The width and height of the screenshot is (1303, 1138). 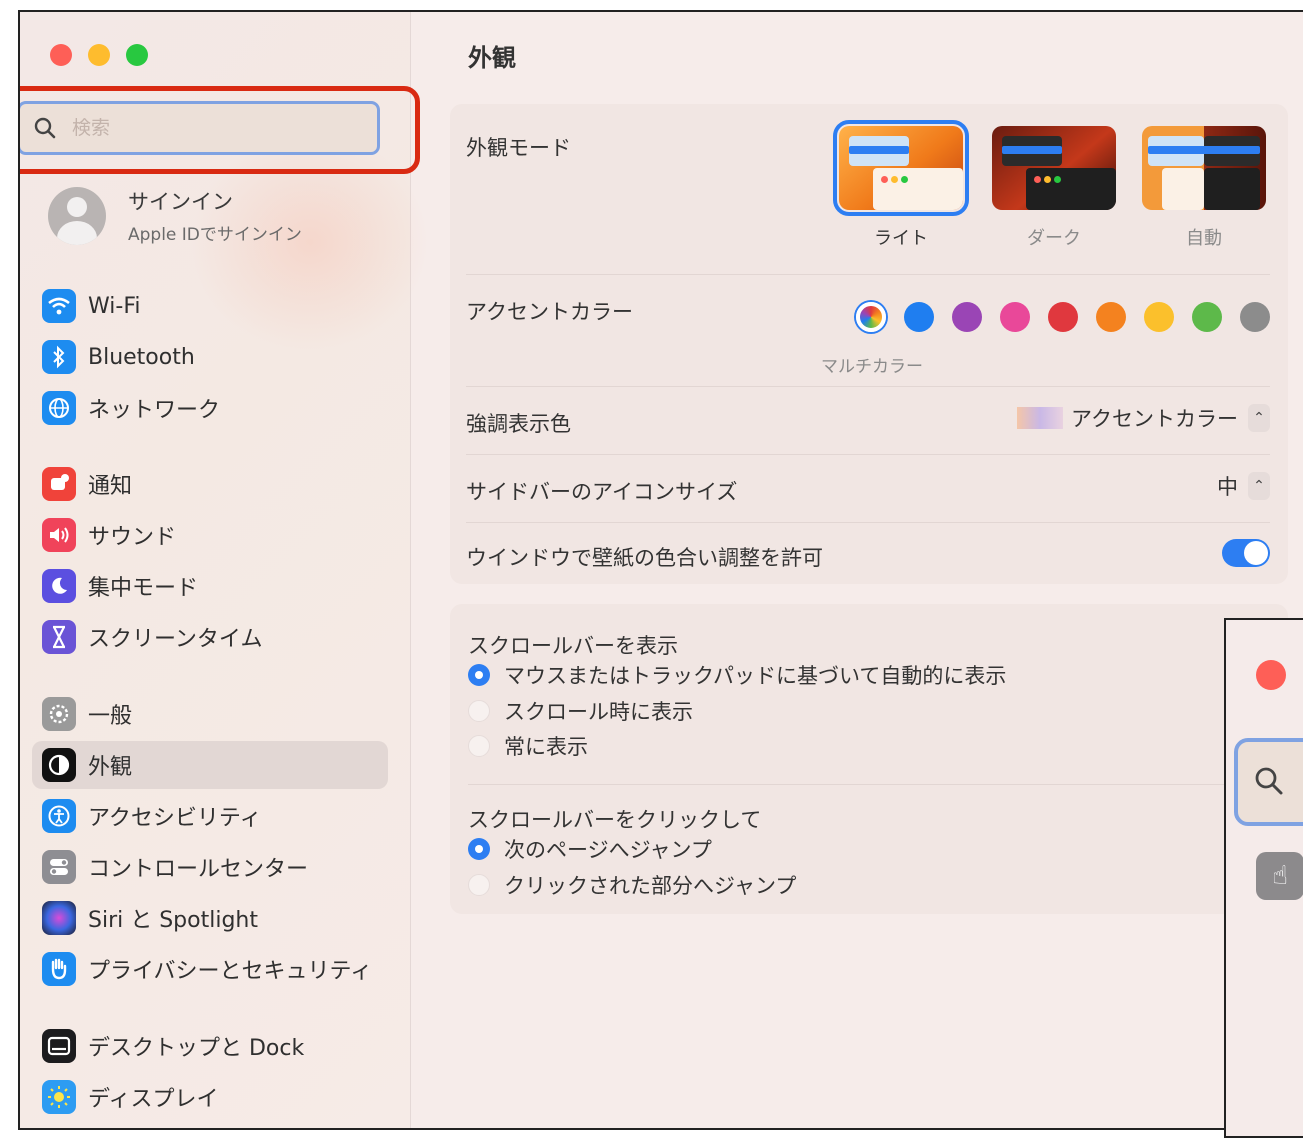 I want to click on accent-swatch-multicolor, so click(x=871, y=317).